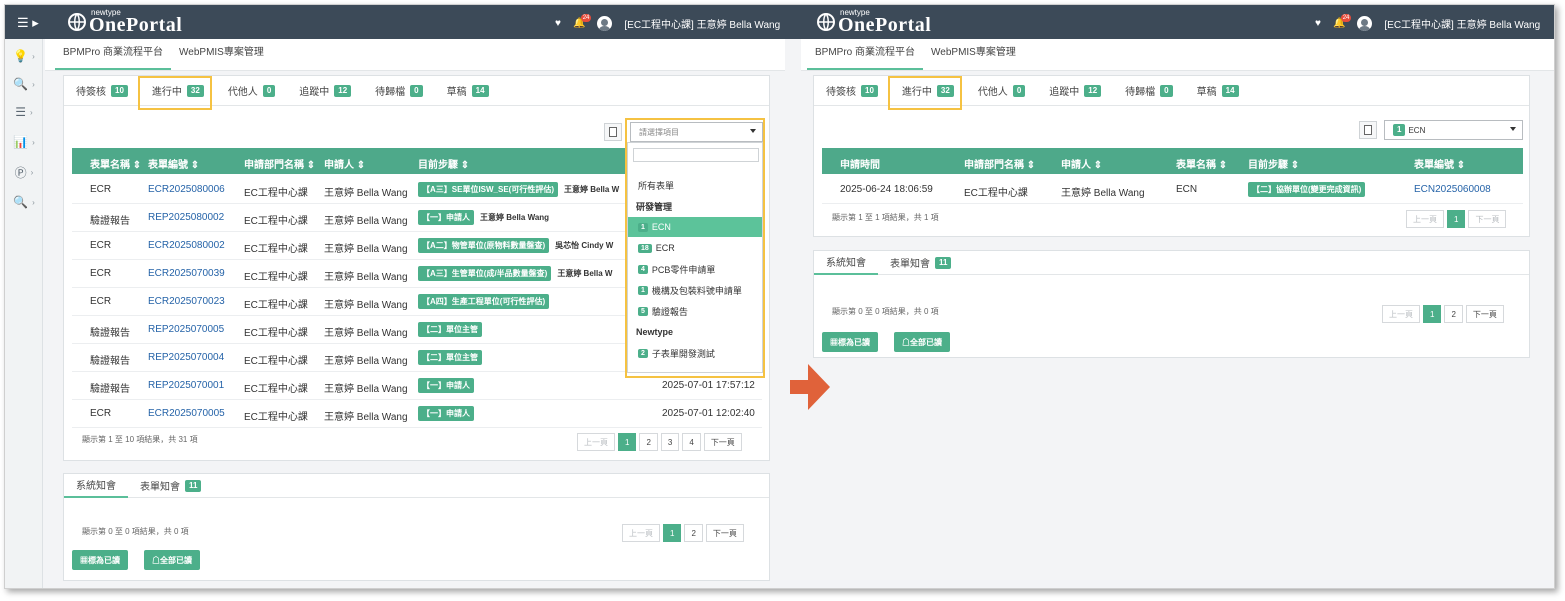 The image size is (1565, 601). I want to click on cell-form-no-link: ECR2025070023, so click(186, 301).